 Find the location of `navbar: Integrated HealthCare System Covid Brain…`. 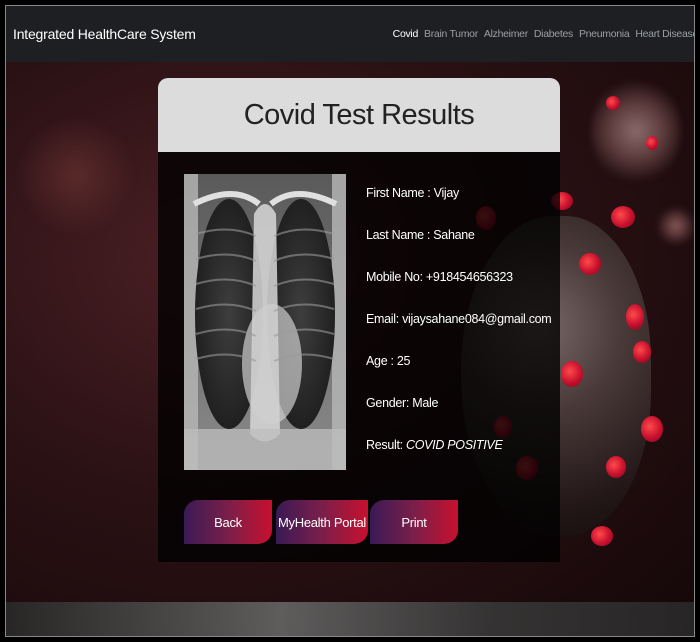

navbar: Integrated HealthCare System Covid Brain… is located at coordinates (350, 34).